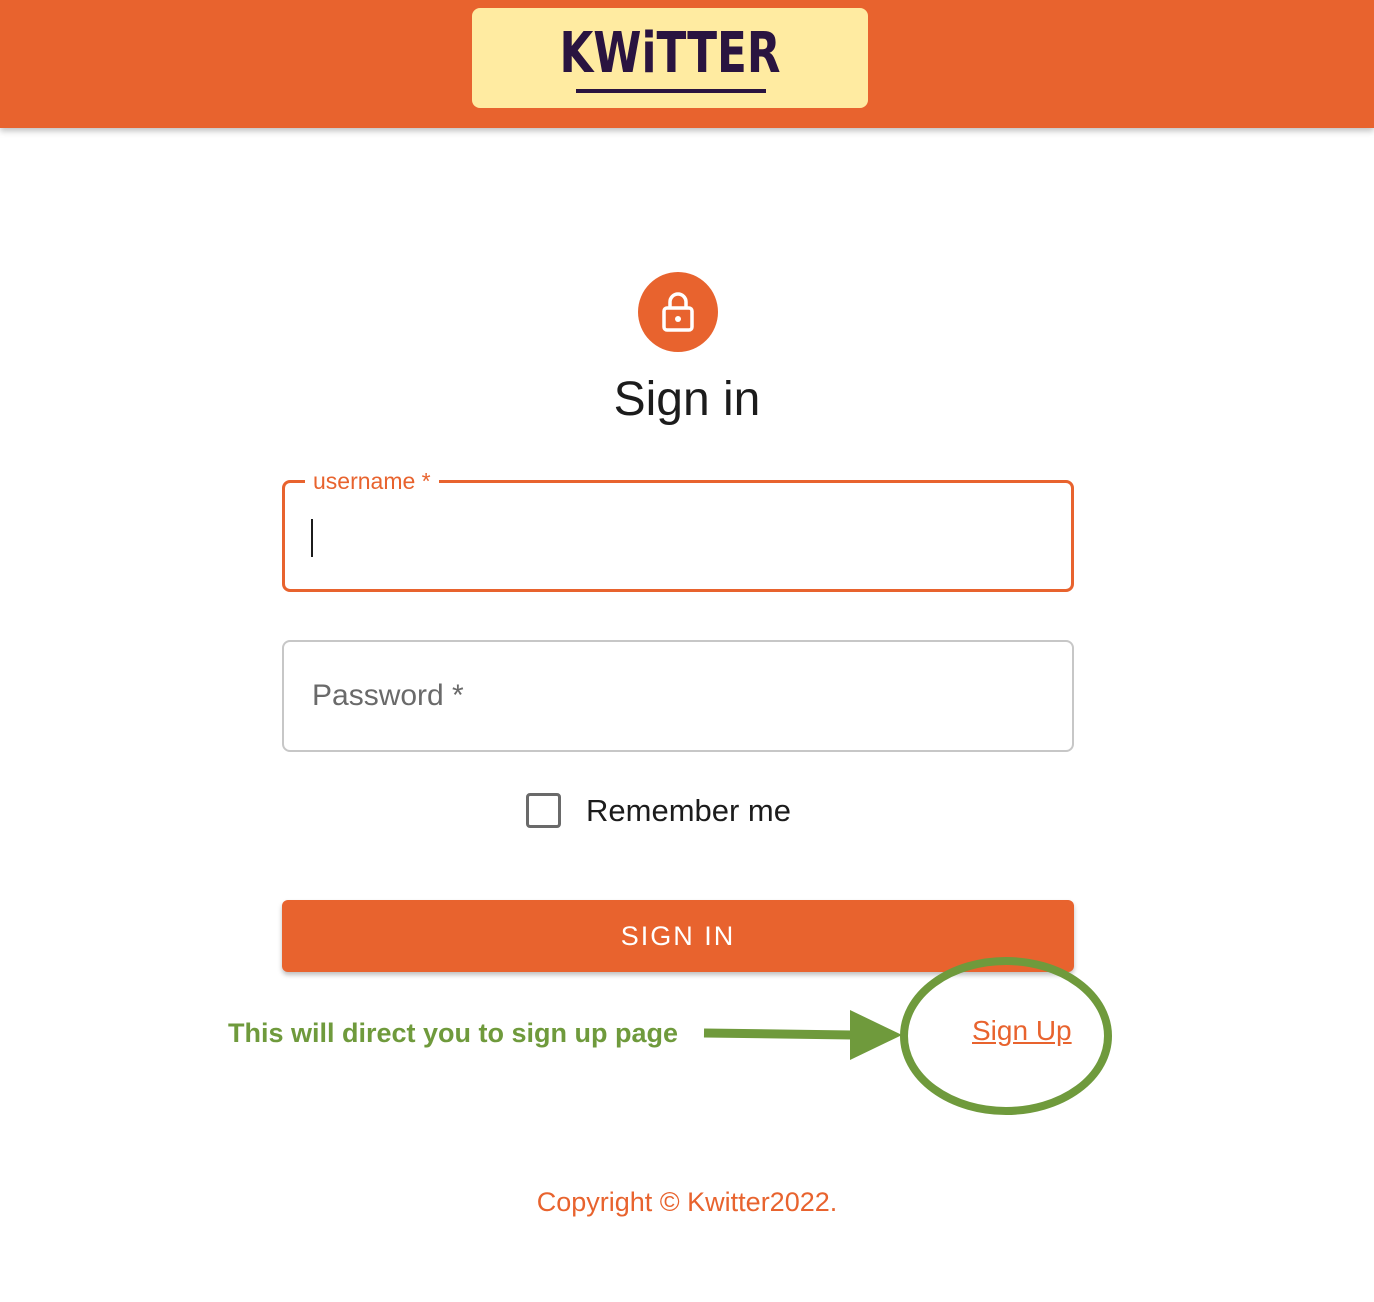  What do you see at coordinates (1022, 1031) in the screenshot?
I see `sign-up-link: Sign Up` at bounding box center [1022, 1031].